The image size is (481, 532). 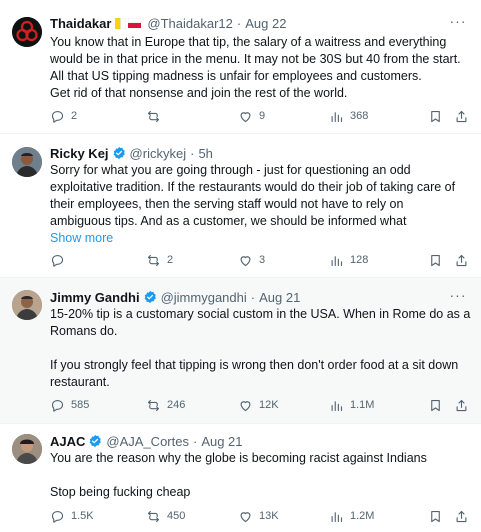 What do you see at coordinates (165, 405) in the screenshot?
I see `retweet-button: 246` at bounding box center [165, 405].